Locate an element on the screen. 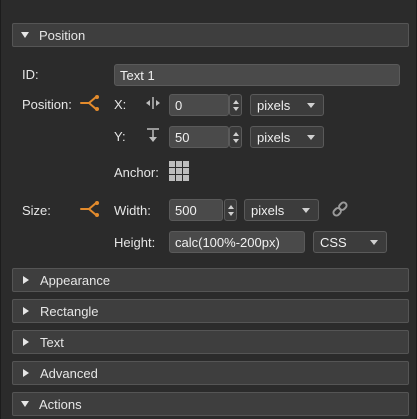 The width and height of the screenshot is (417, 419). section-label-position: Position is located at coordinates (62, 35).